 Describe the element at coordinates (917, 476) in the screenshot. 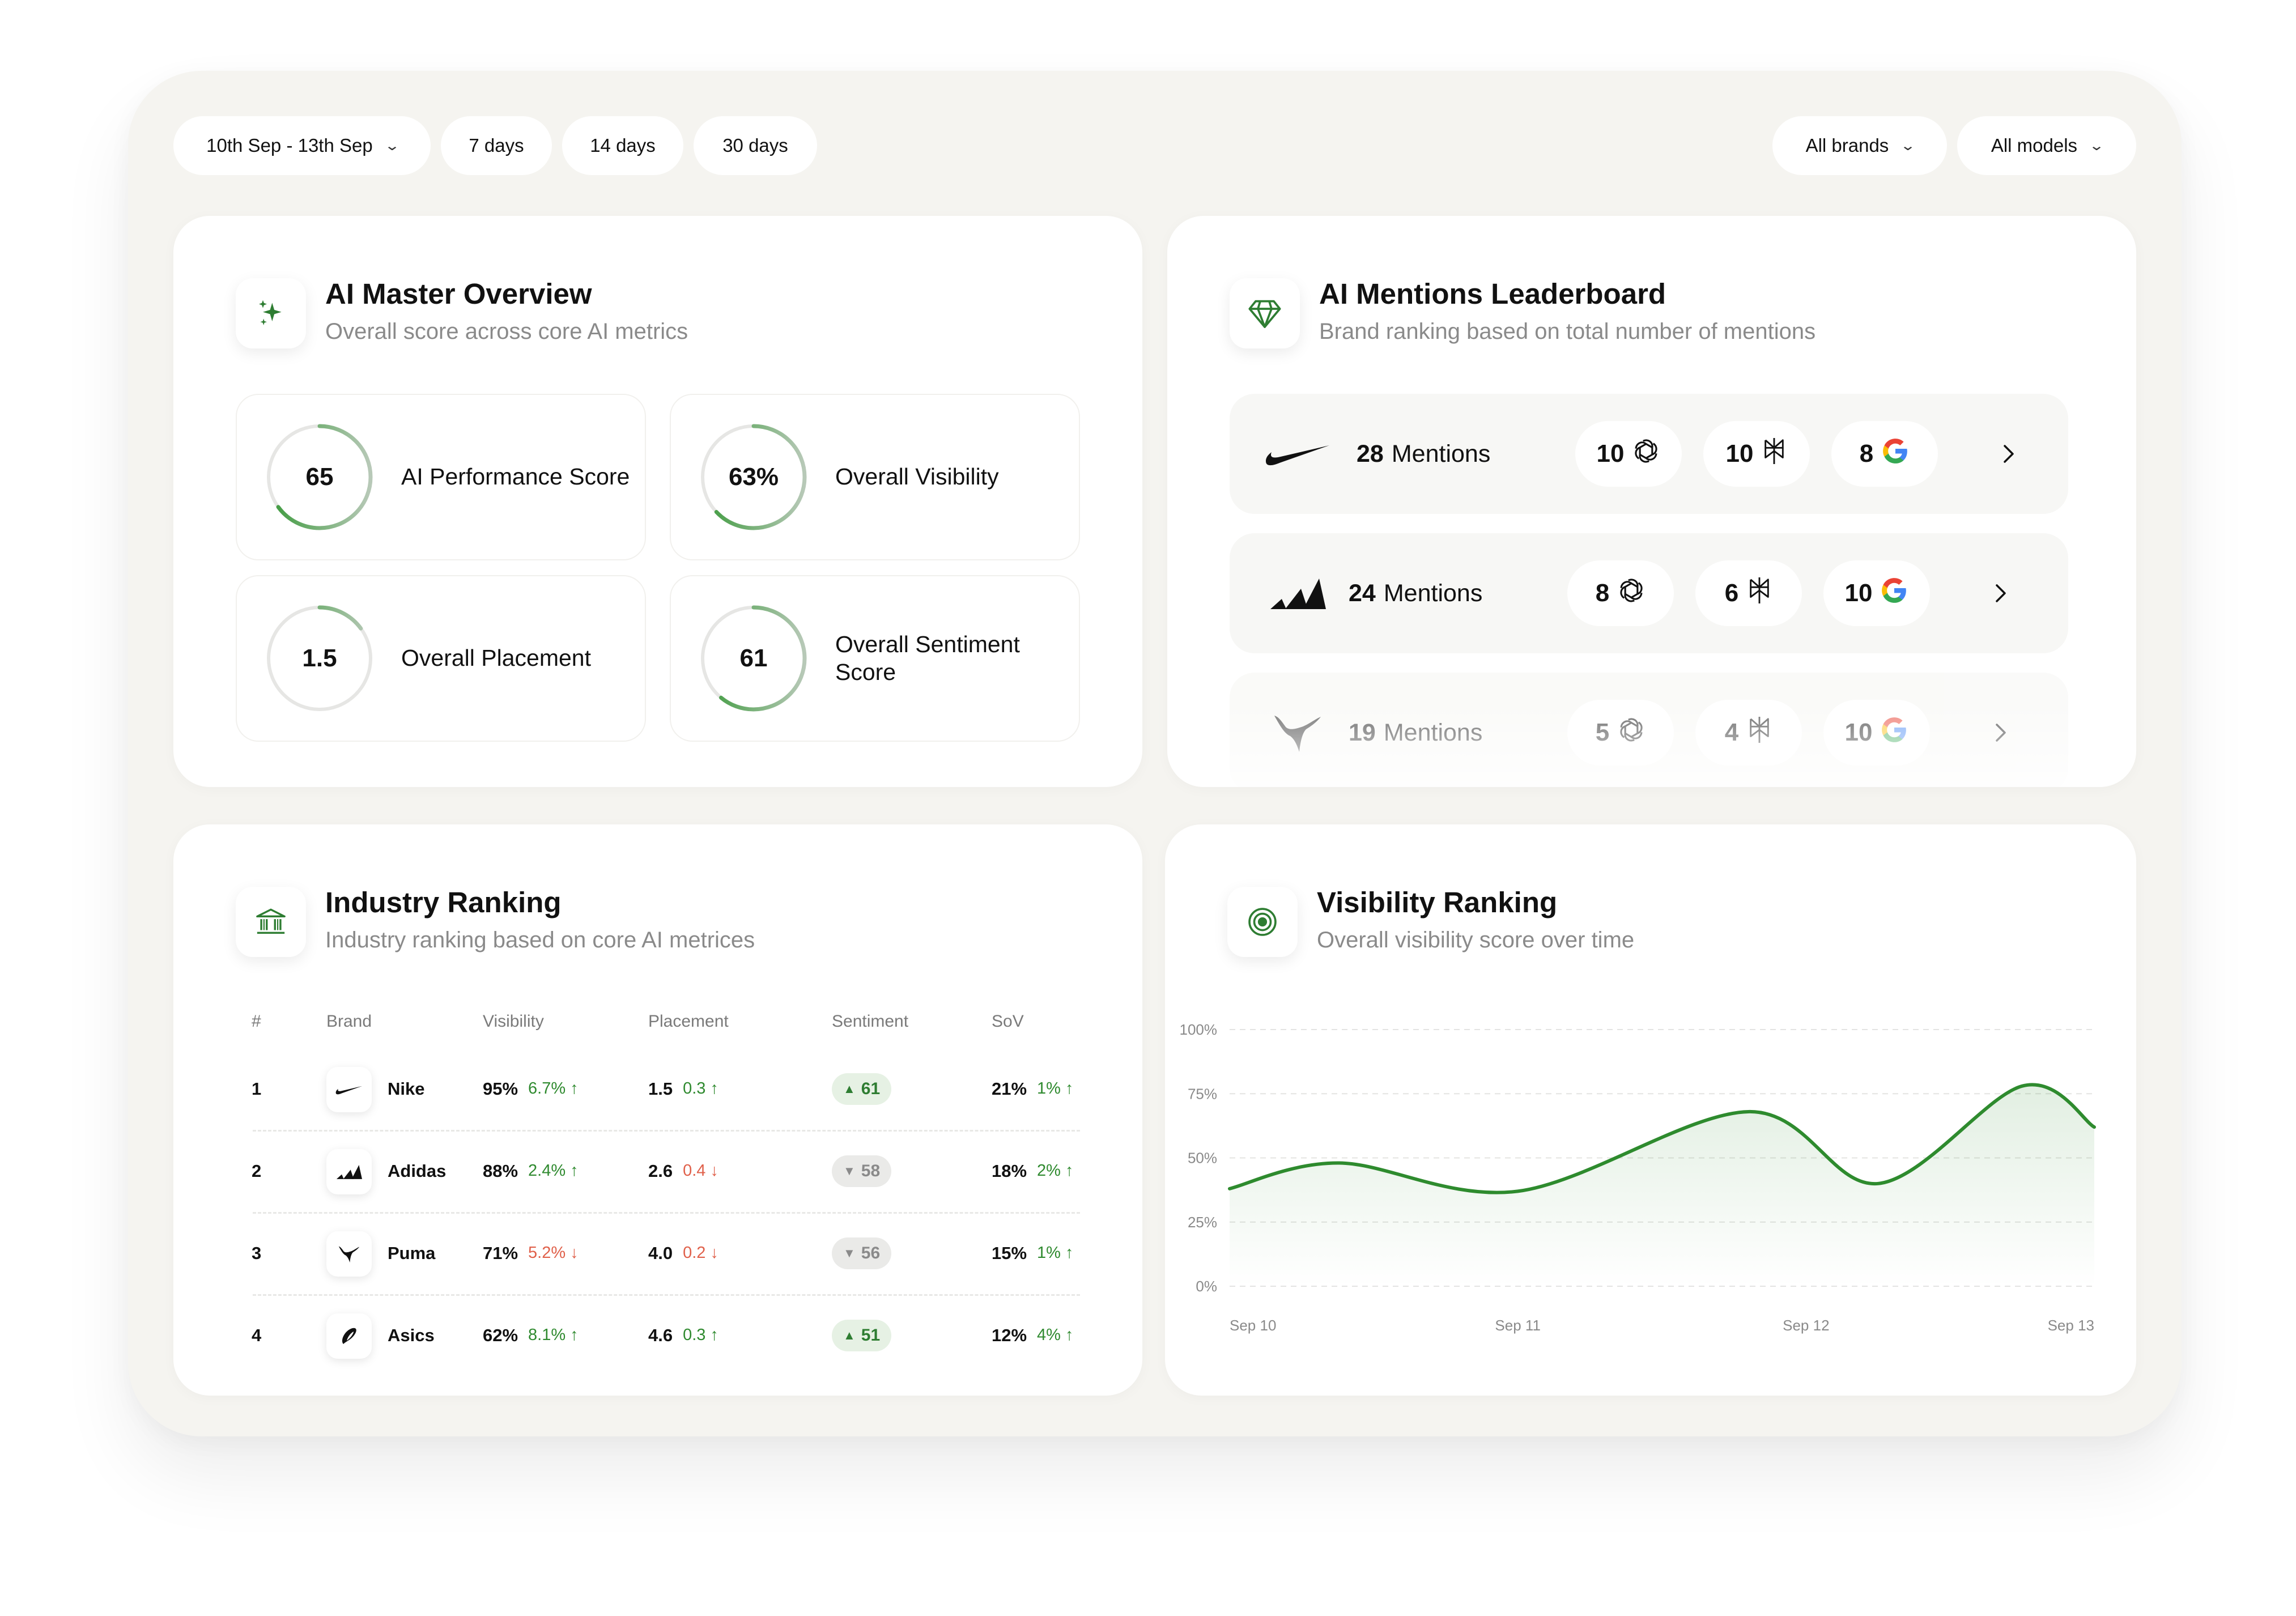

I see `metric-label: Overall Visibility` at that location.